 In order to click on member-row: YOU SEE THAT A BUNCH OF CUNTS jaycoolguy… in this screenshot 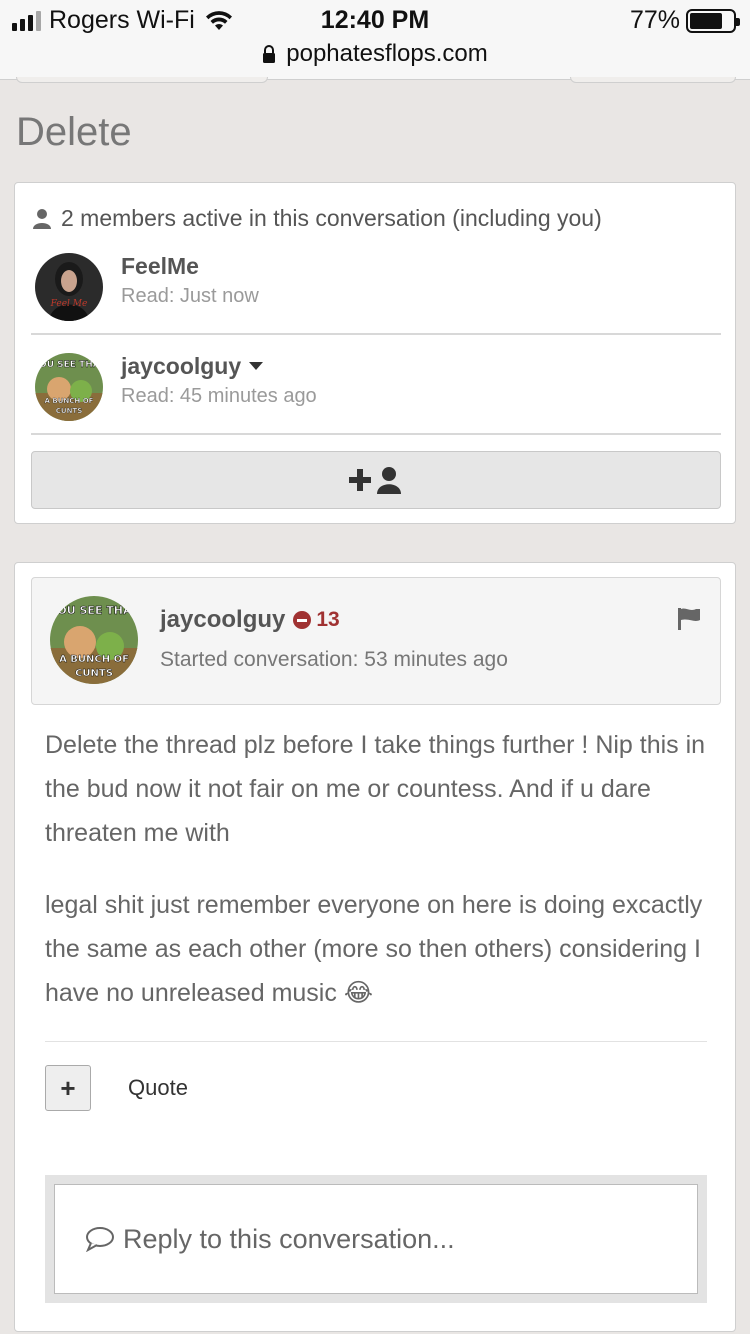, I will do `click(376, 392)`.